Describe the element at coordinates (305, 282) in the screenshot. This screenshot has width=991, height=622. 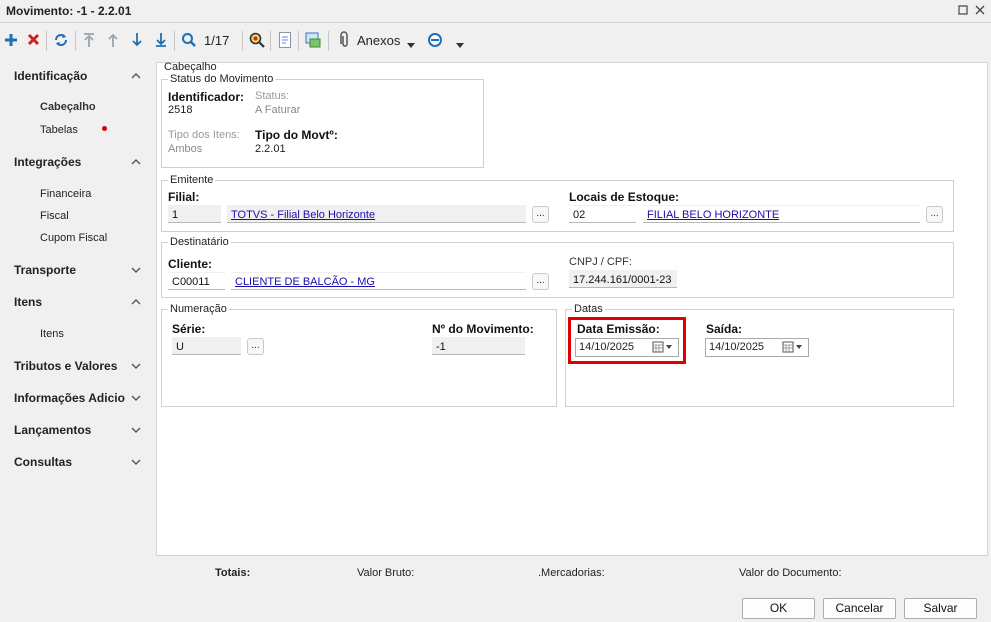
I see `cliente-name-link: CLIENTE DE BALCÃO - MG` at that location.